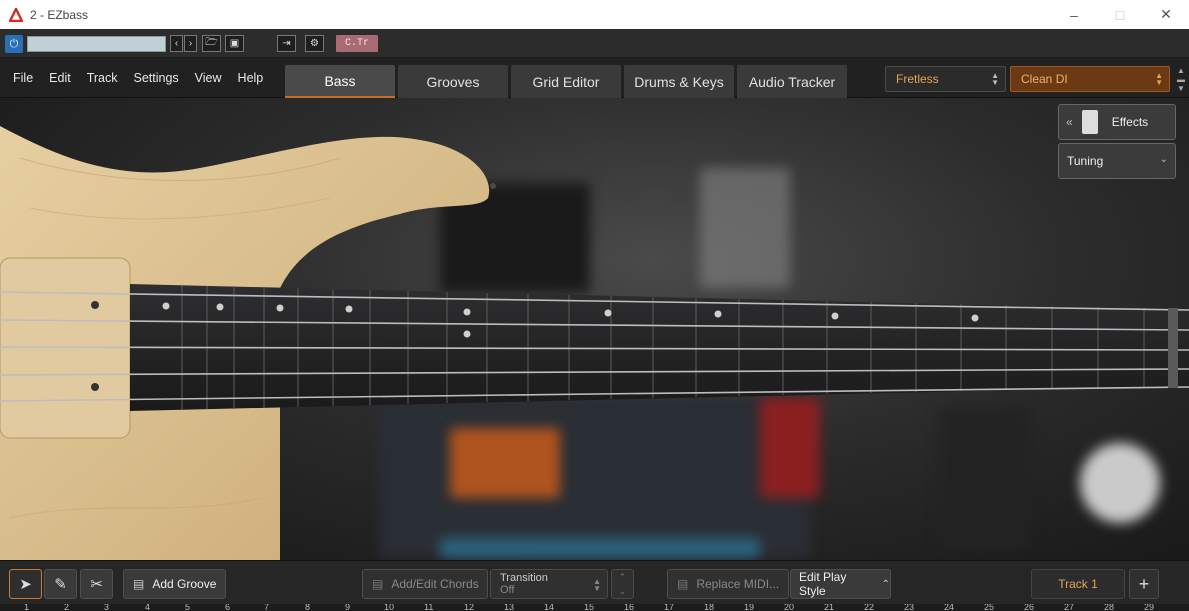 This screenshot has width=1189, height=611. I want to click on ruler-number: 19, so click(749, 607).